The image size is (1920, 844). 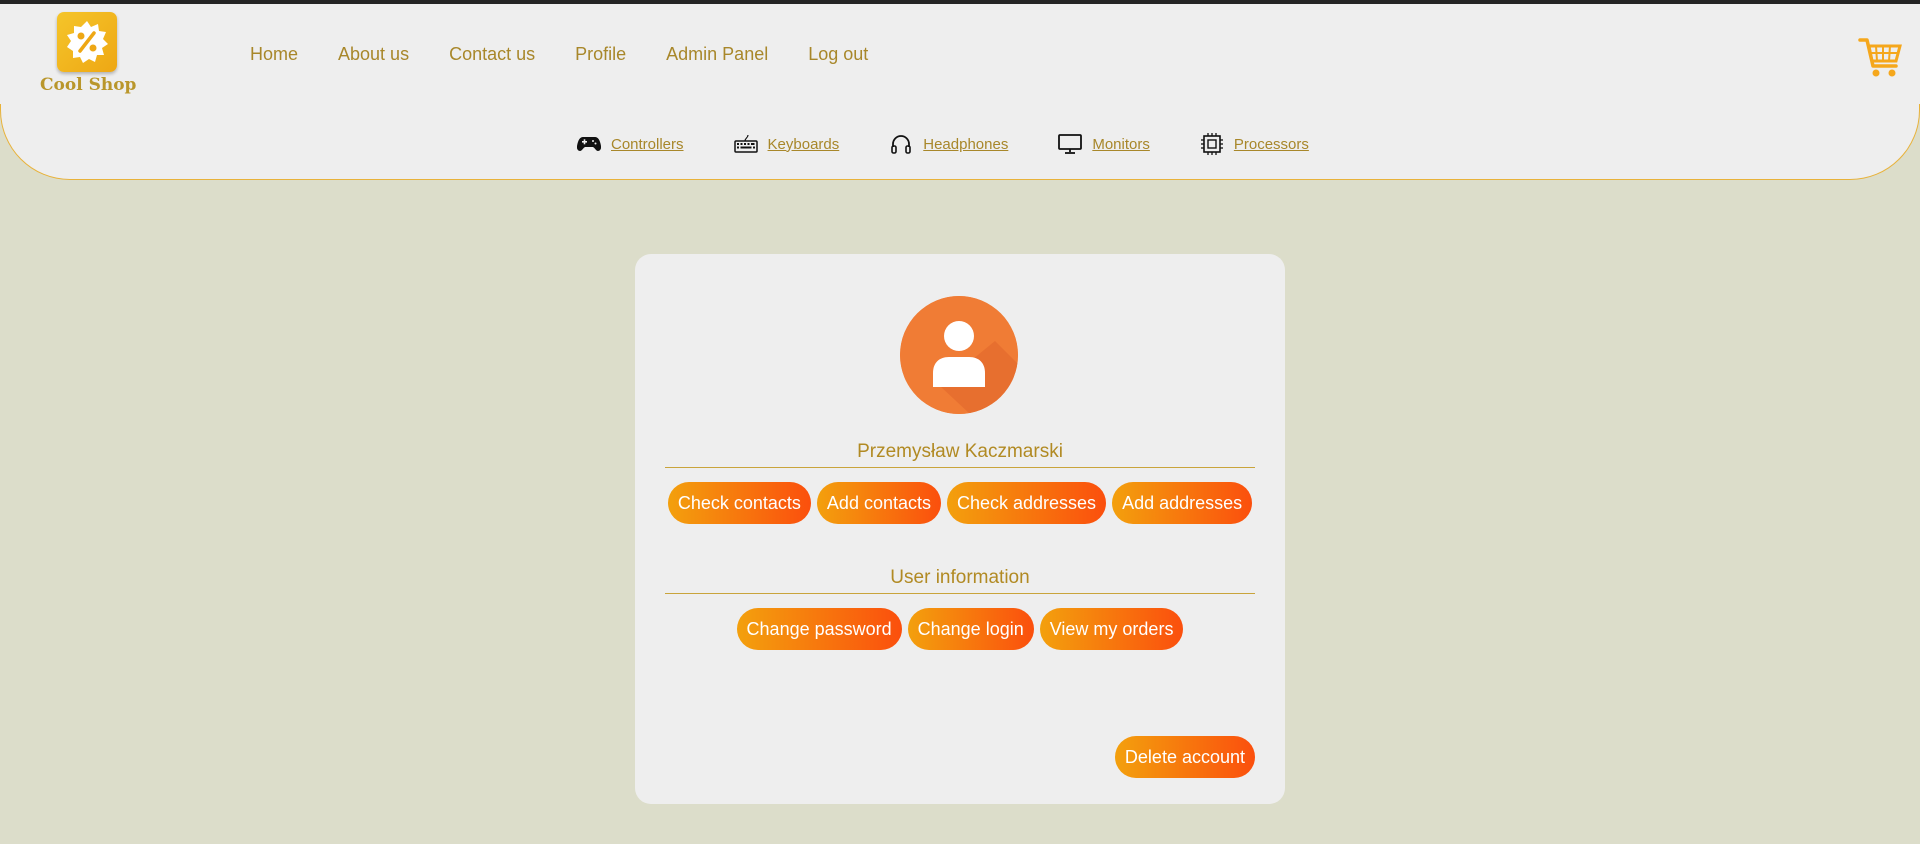 I want to click on brand-logo: Cool Shop, so click(x=88, y=56).